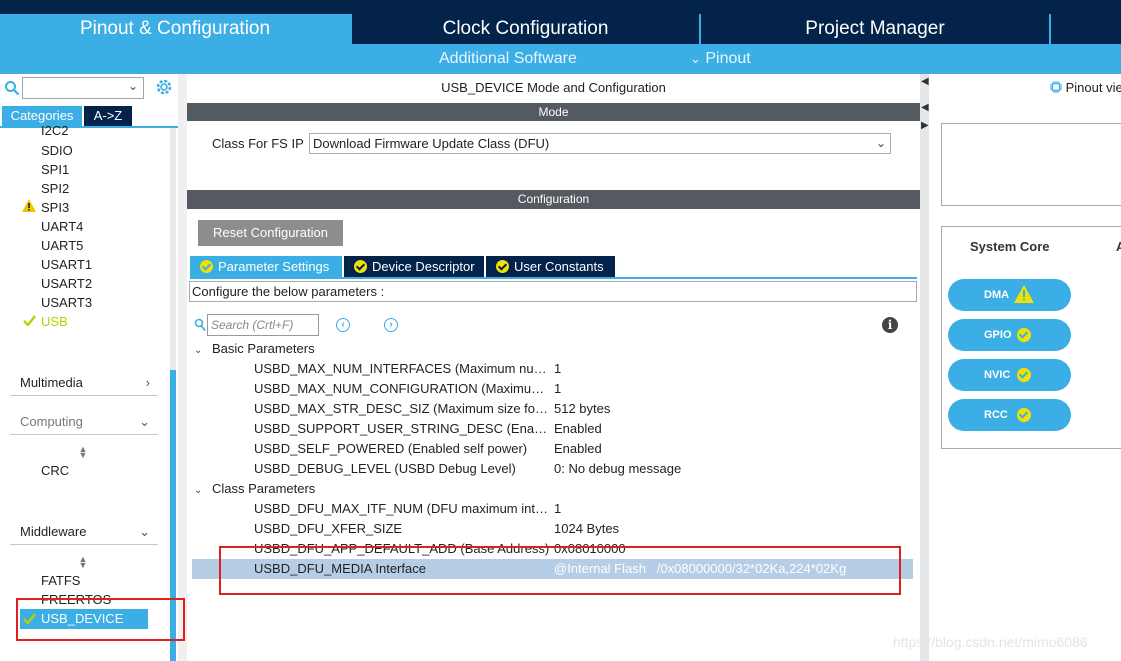  Describe the element at coordinates (263, 325) in the screenshot. I see `parameter-search-input: Search (Crtl+F)` at that location.